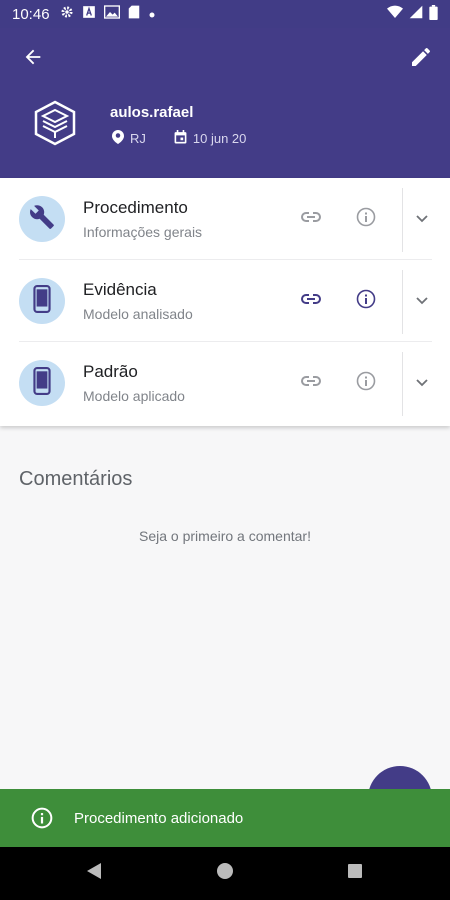 The image size is (450, 900). What do you see at coordinates (225, 14) in the screenshot?
I see `status-bar: 10:46` at bounding box center [225, 14].